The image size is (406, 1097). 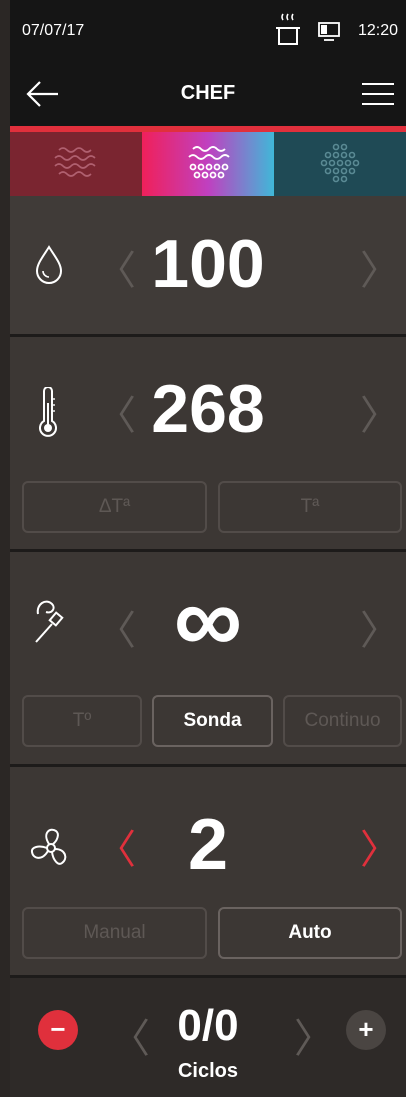 I want to click on cycles-plus-button: +, so click(x=366, y=1030).